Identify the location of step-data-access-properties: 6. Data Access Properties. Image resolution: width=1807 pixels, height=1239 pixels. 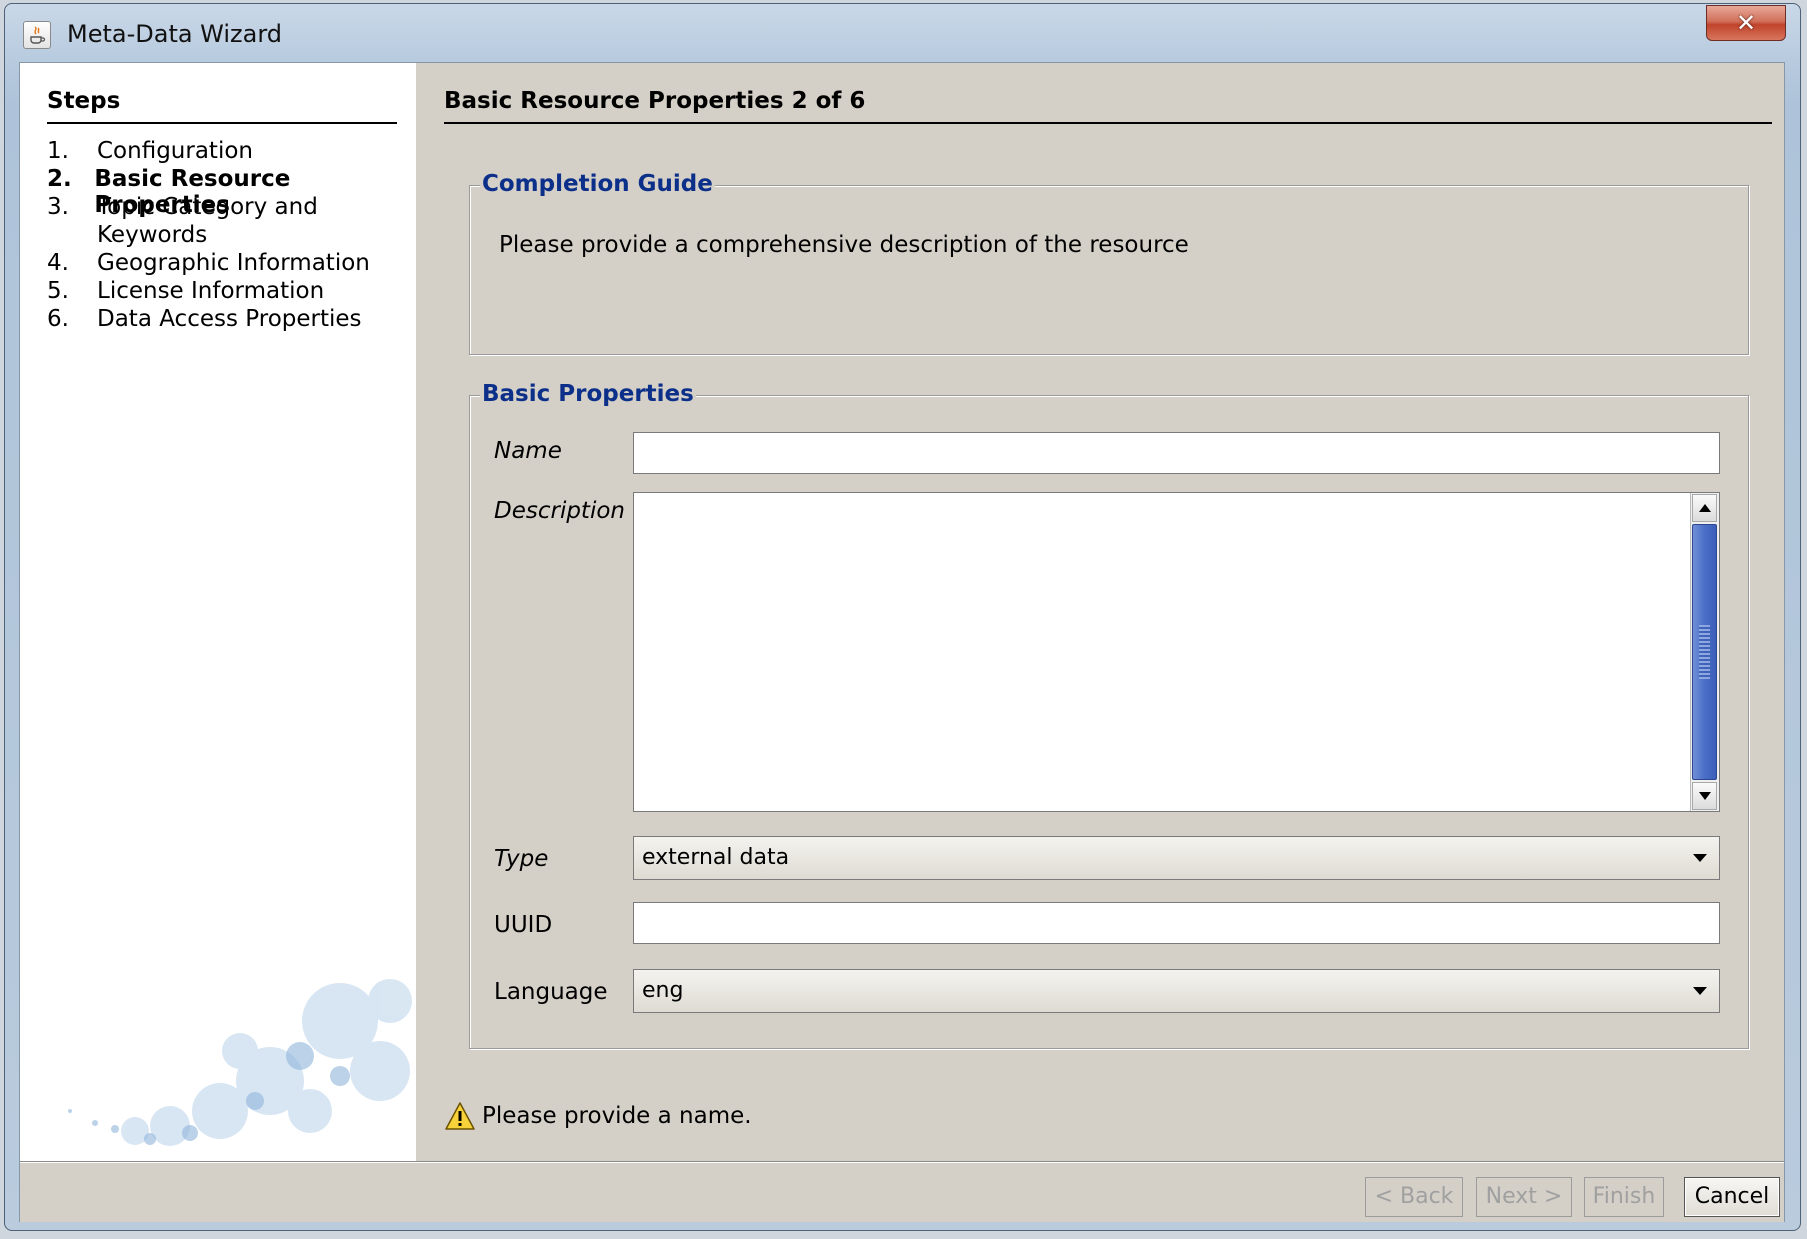
(204, 319).